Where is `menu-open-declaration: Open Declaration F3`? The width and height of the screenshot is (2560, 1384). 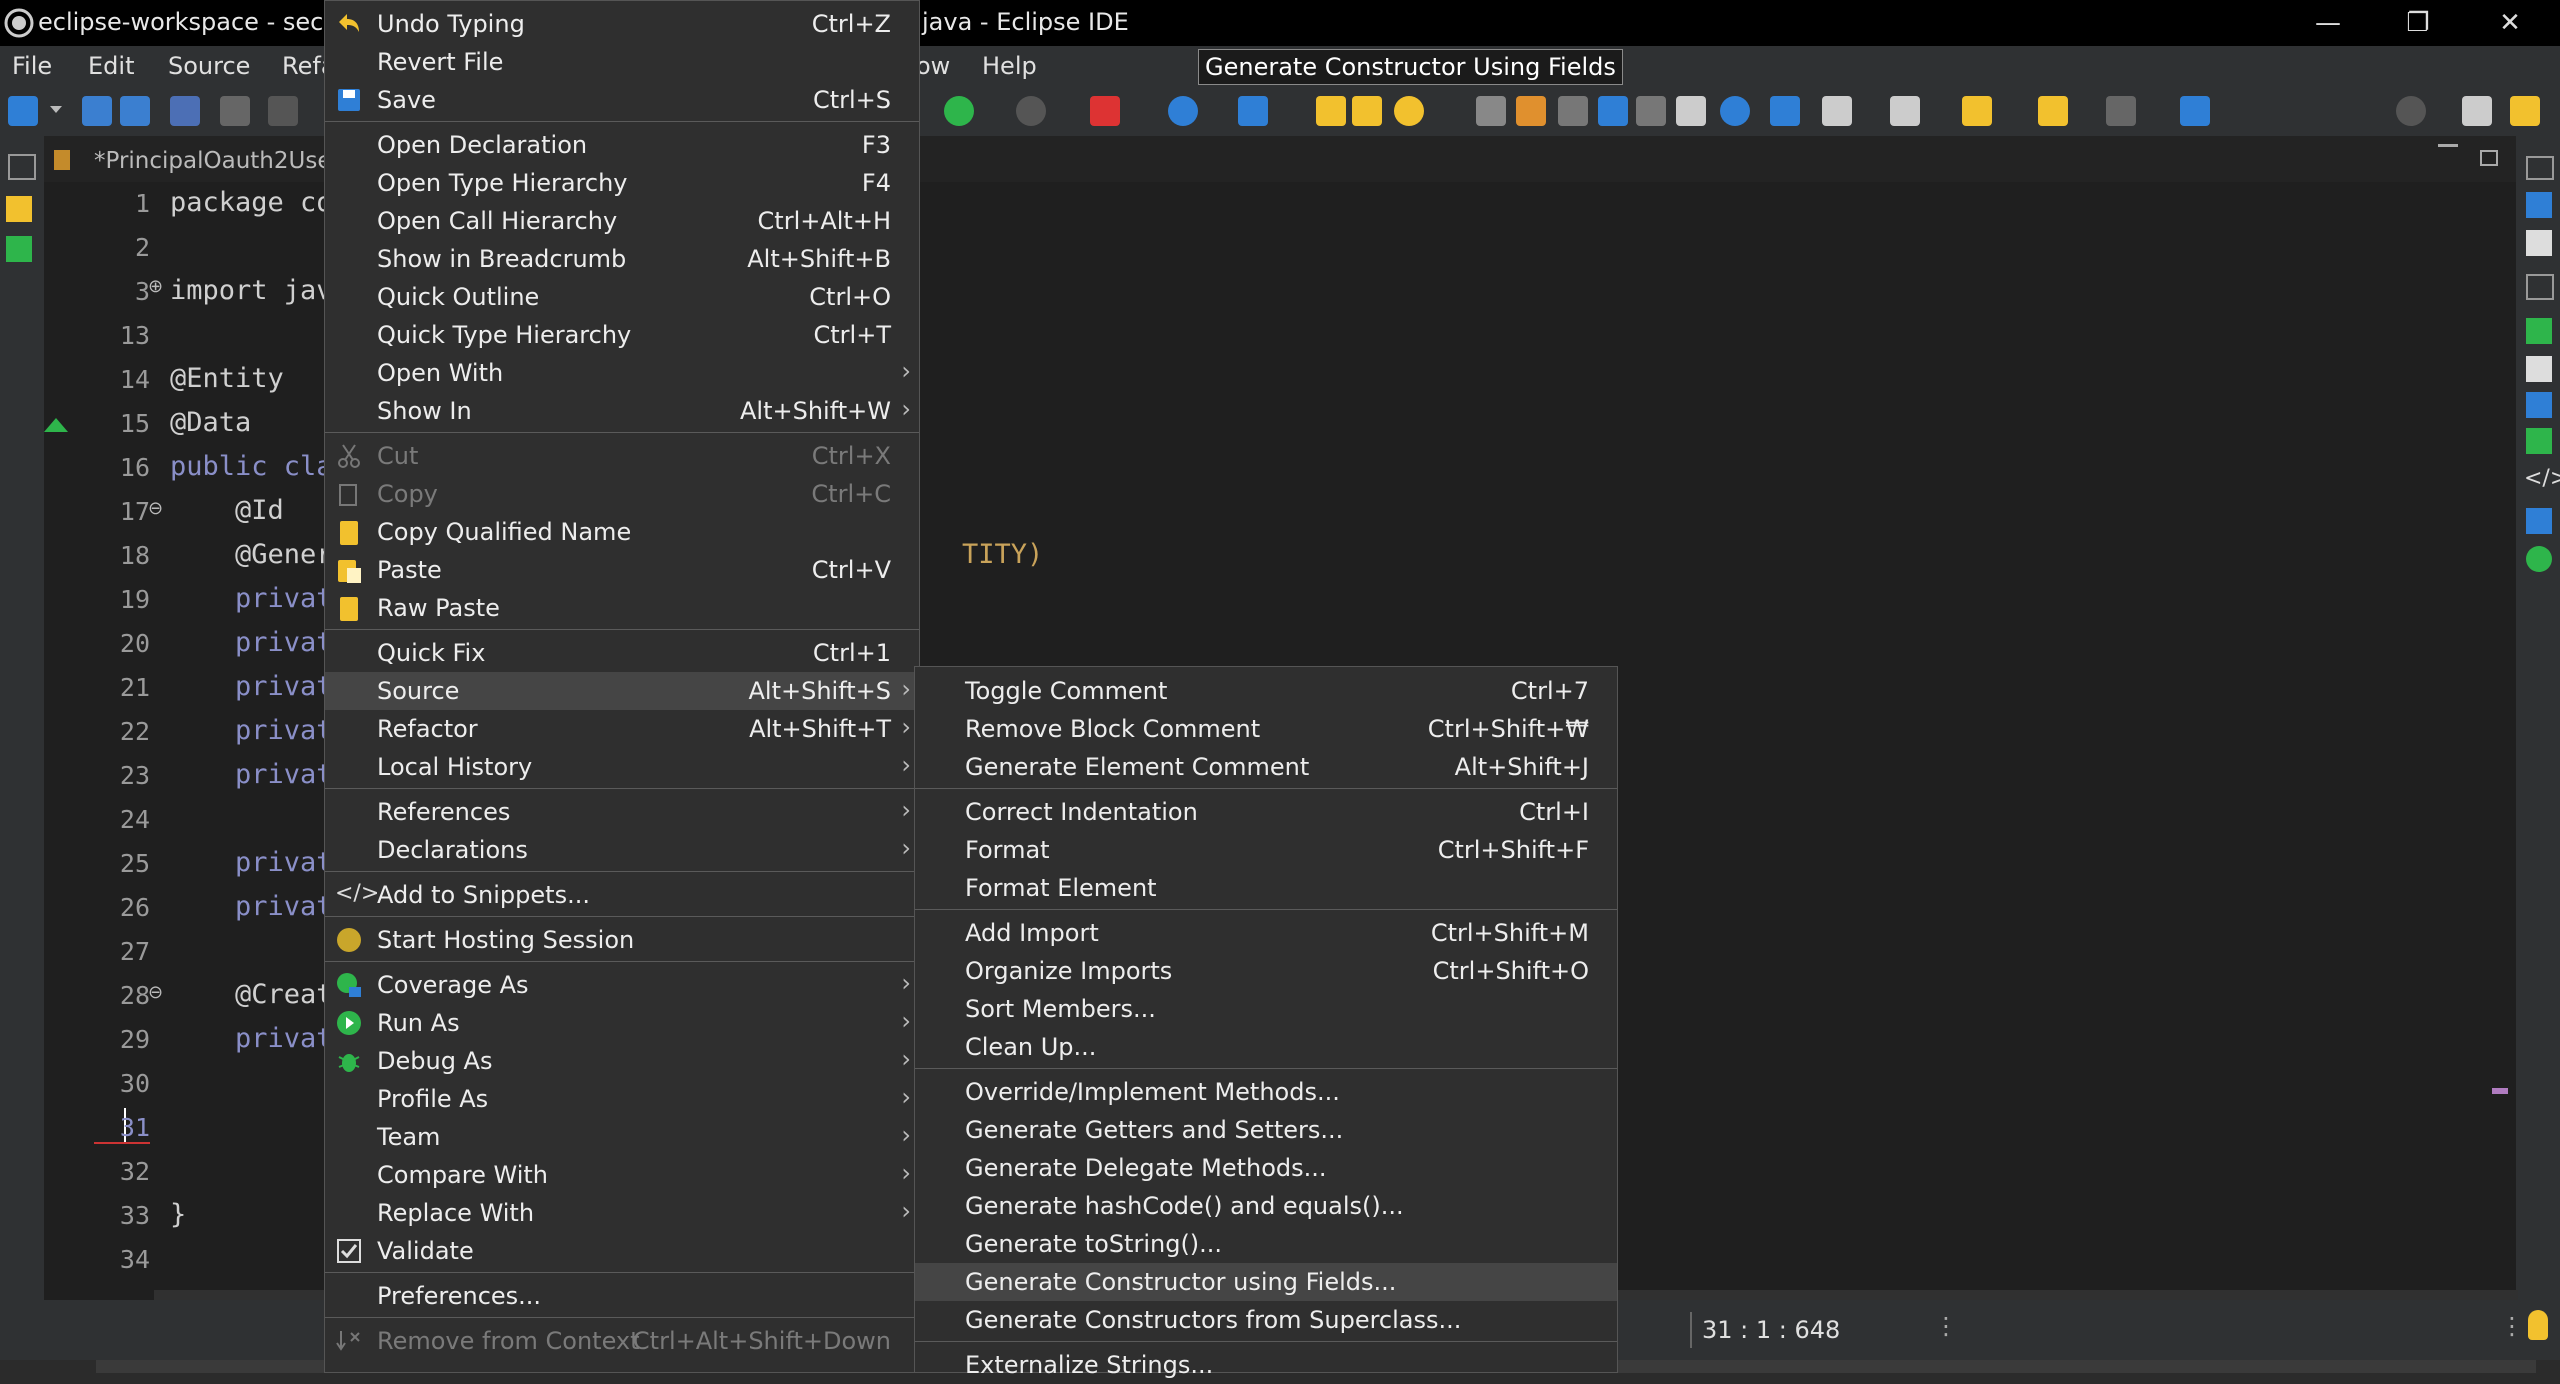 menu-open-declaration: Open Declaration F3 is located at coordinates (622, 145).